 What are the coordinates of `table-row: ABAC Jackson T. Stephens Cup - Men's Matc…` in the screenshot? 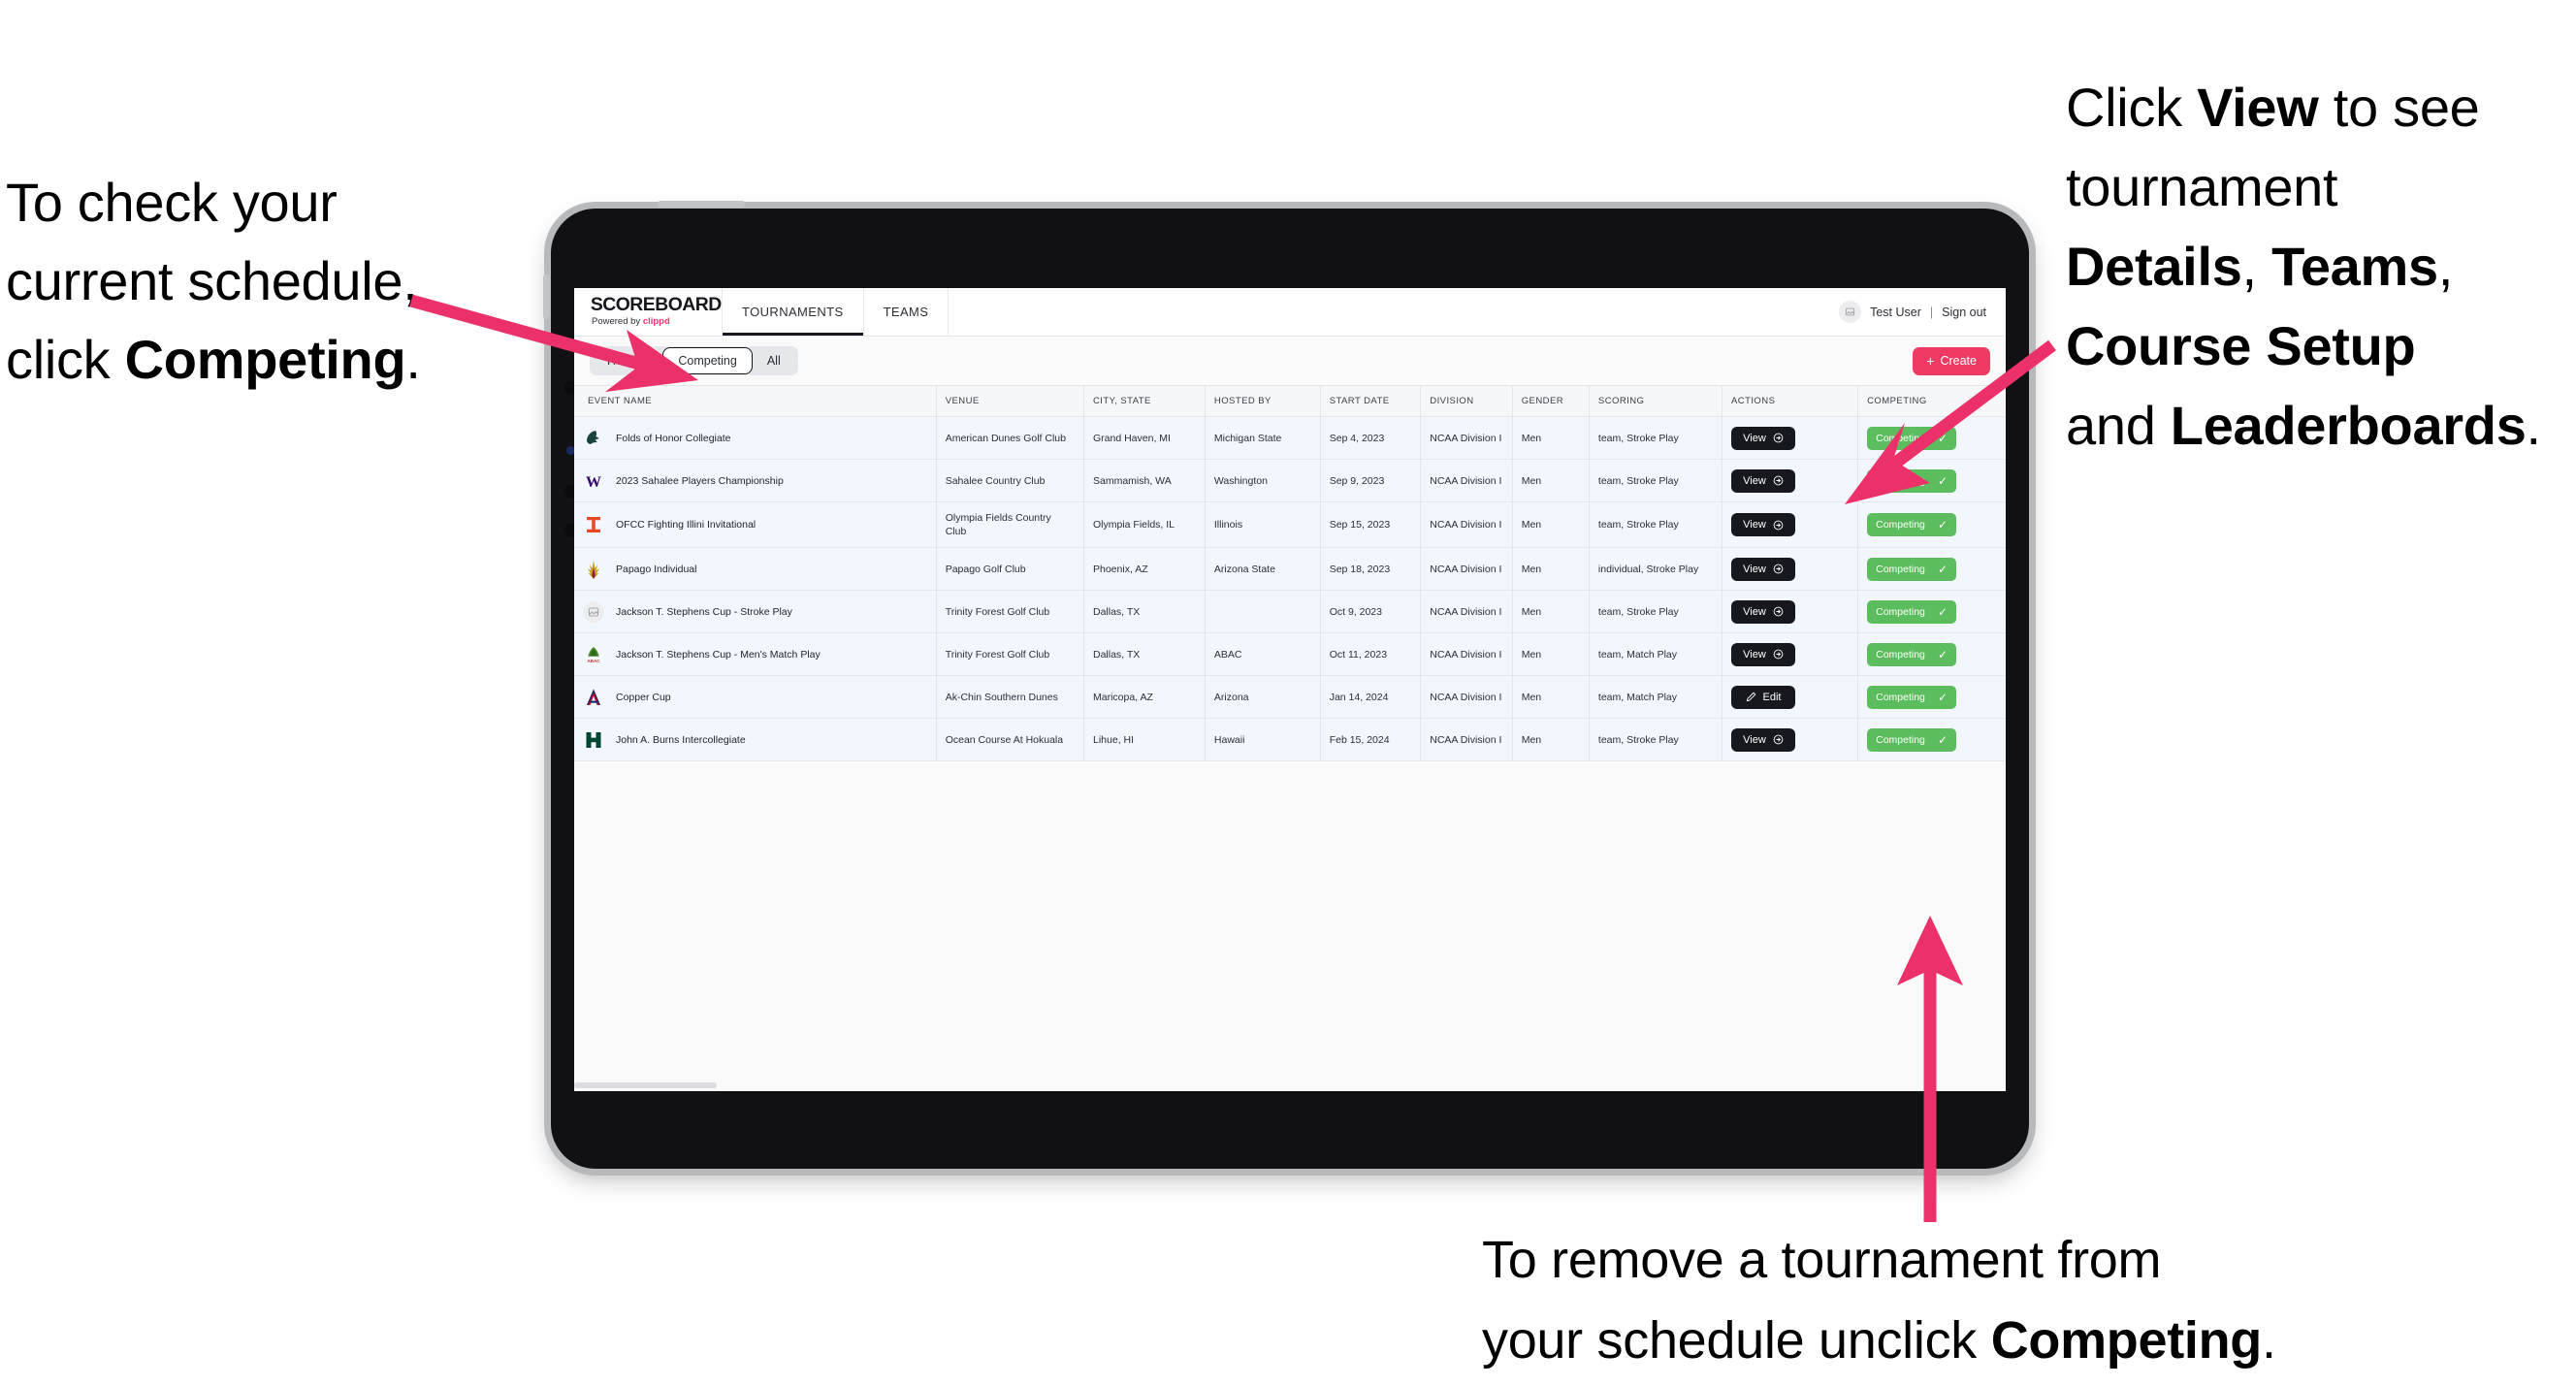 It's located at (1290, 654).